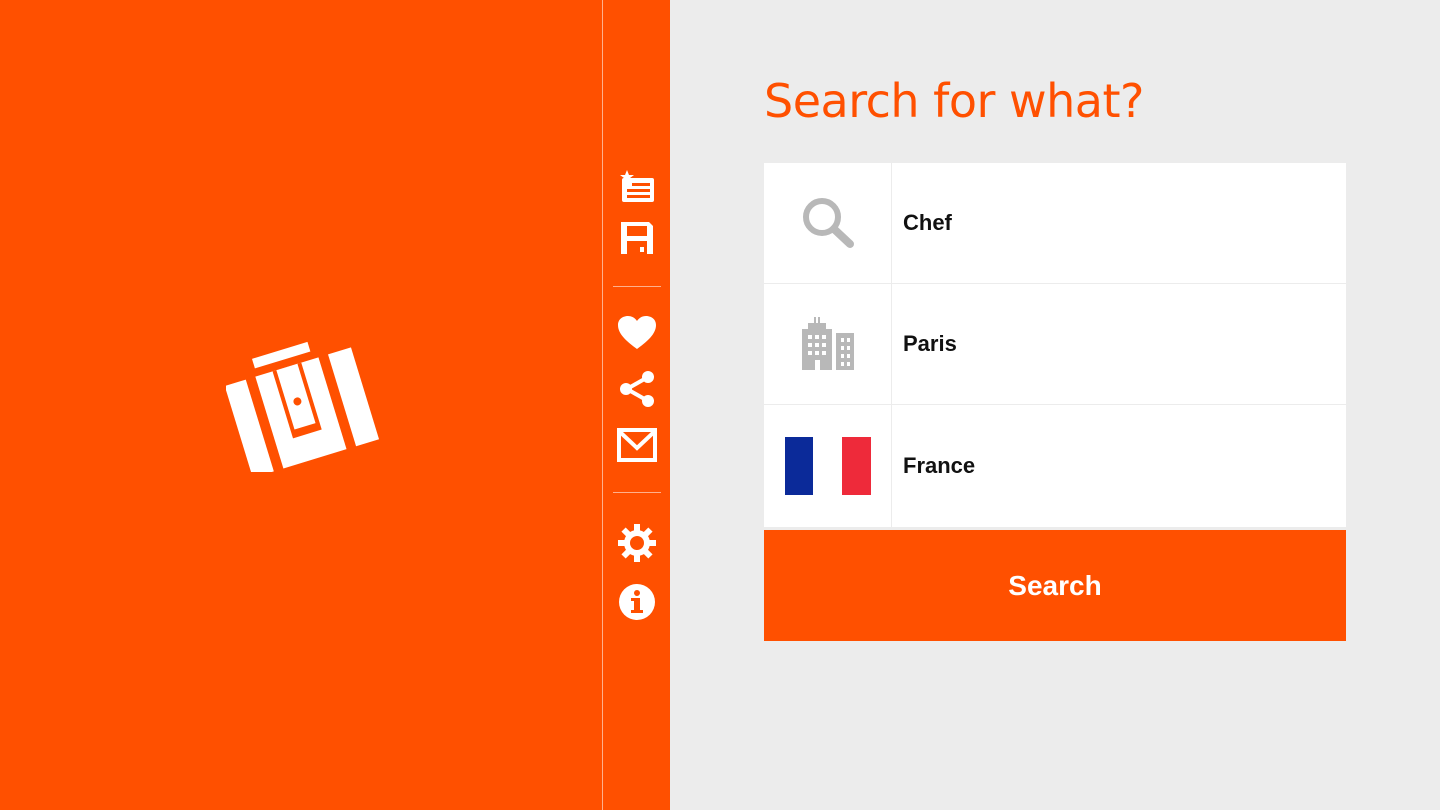 This screenshot has height=810, width=1440. What do you see at coordinates (637, 543) in the screenshot?
I see `settings-icon` at bounding box center [637, 543].